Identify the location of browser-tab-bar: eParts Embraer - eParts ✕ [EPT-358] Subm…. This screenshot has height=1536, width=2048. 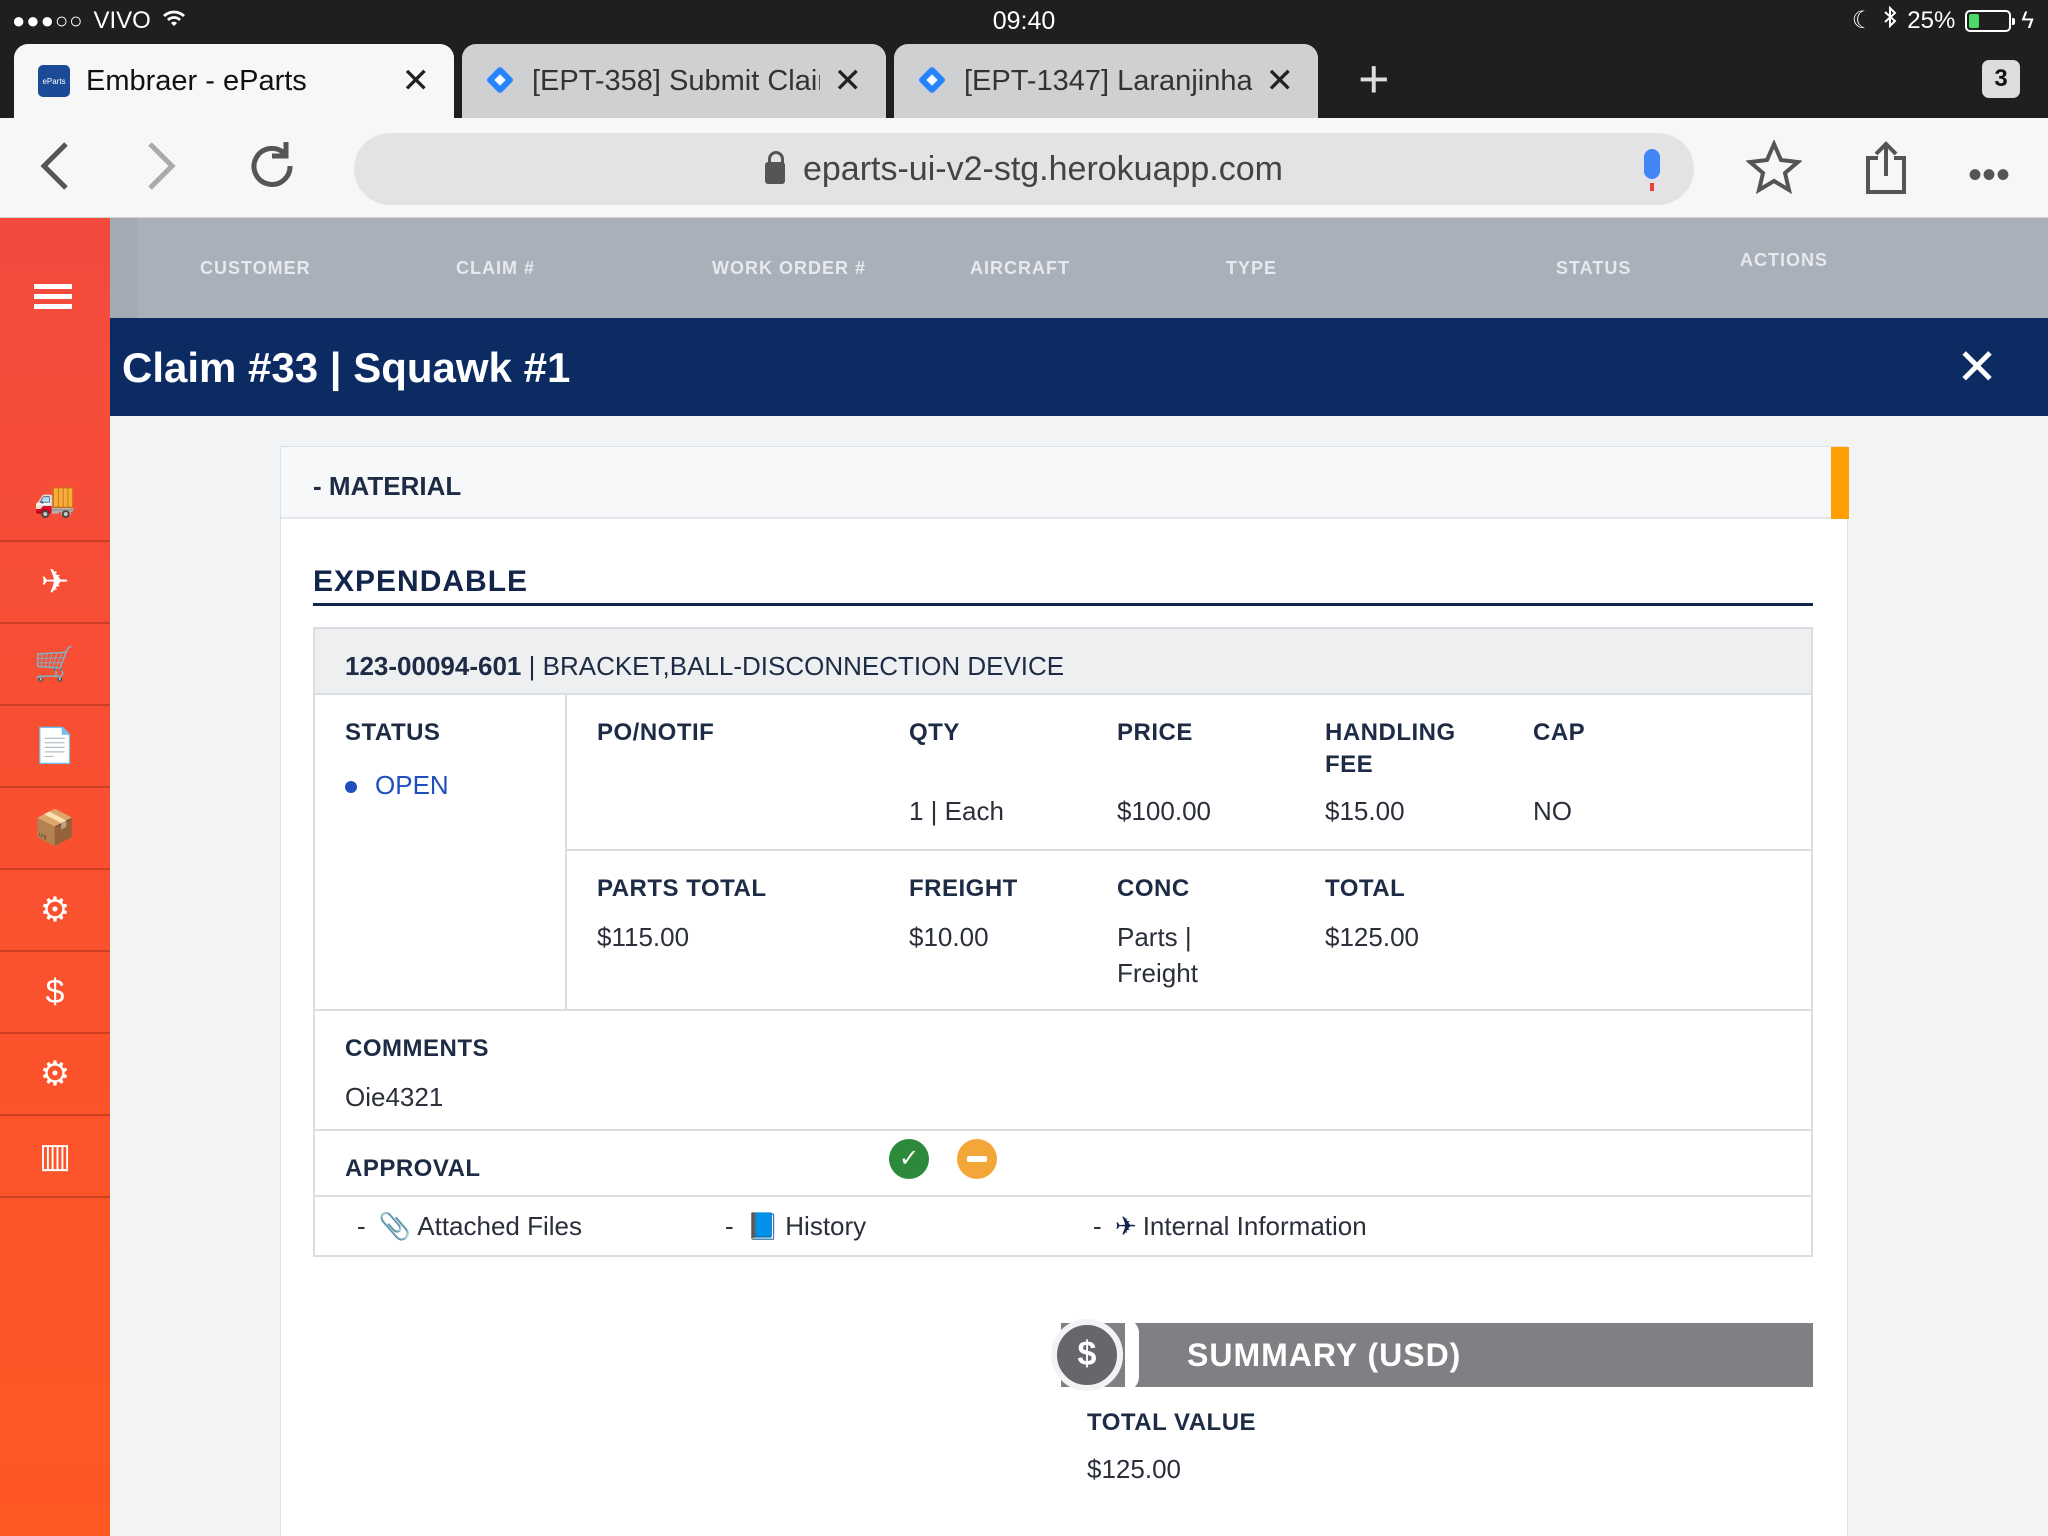
(1024, 79).